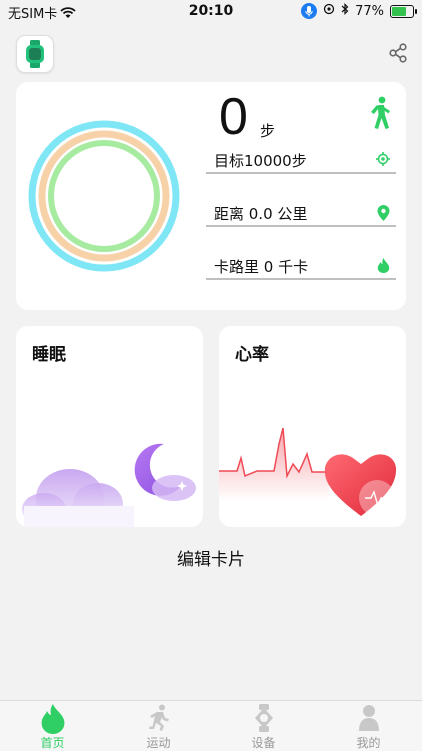 The width and height of the screenshot is (422, 751). I want to click on tab-device-label: 设备, so click(263, 743).